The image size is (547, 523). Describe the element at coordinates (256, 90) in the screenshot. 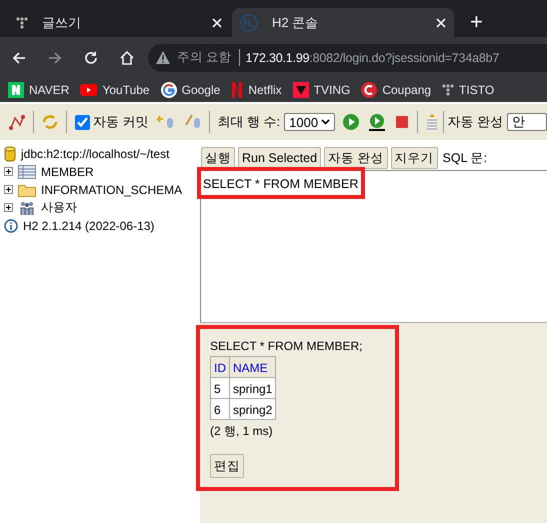

I see `bookmark: Netflix` at that location.